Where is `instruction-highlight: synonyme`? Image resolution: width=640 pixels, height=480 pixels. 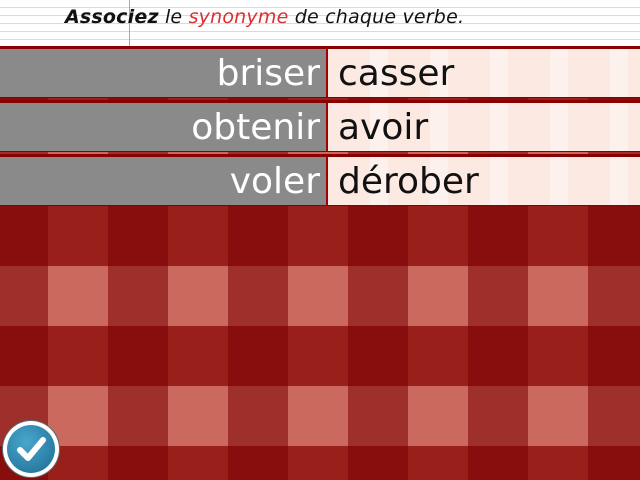 instruction-highlight: synonyme is located at coordinates (238, 17).